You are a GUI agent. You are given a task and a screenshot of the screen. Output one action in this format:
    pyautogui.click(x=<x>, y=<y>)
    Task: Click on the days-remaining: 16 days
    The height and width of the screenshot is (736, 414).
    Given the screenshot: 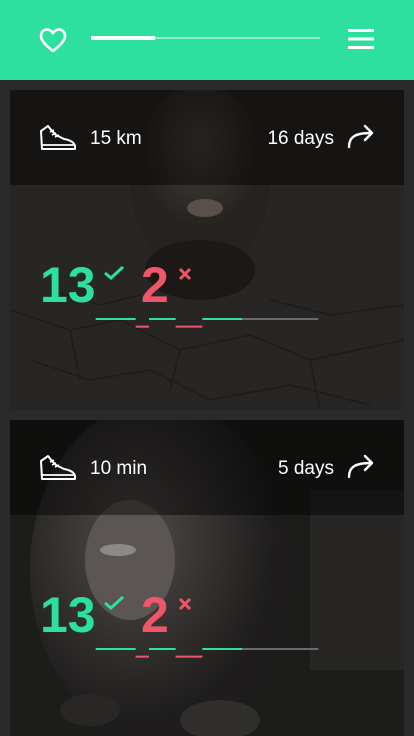 What is the action you would take?
    pyautogui.click(x=300, y=138)
    